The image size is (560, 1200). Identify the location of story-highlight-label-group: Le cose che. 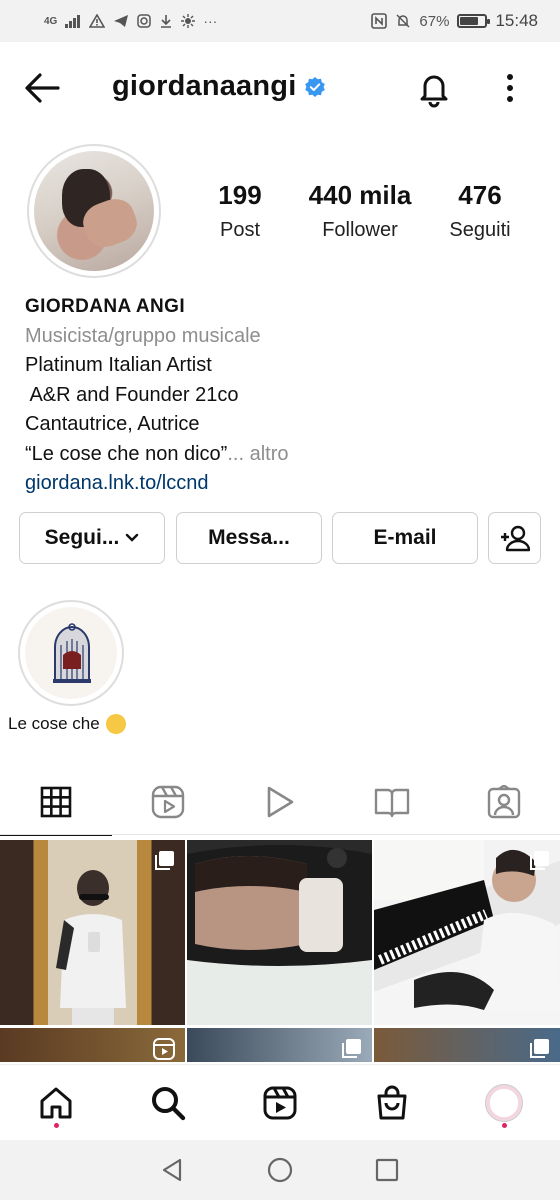
(67, 724).